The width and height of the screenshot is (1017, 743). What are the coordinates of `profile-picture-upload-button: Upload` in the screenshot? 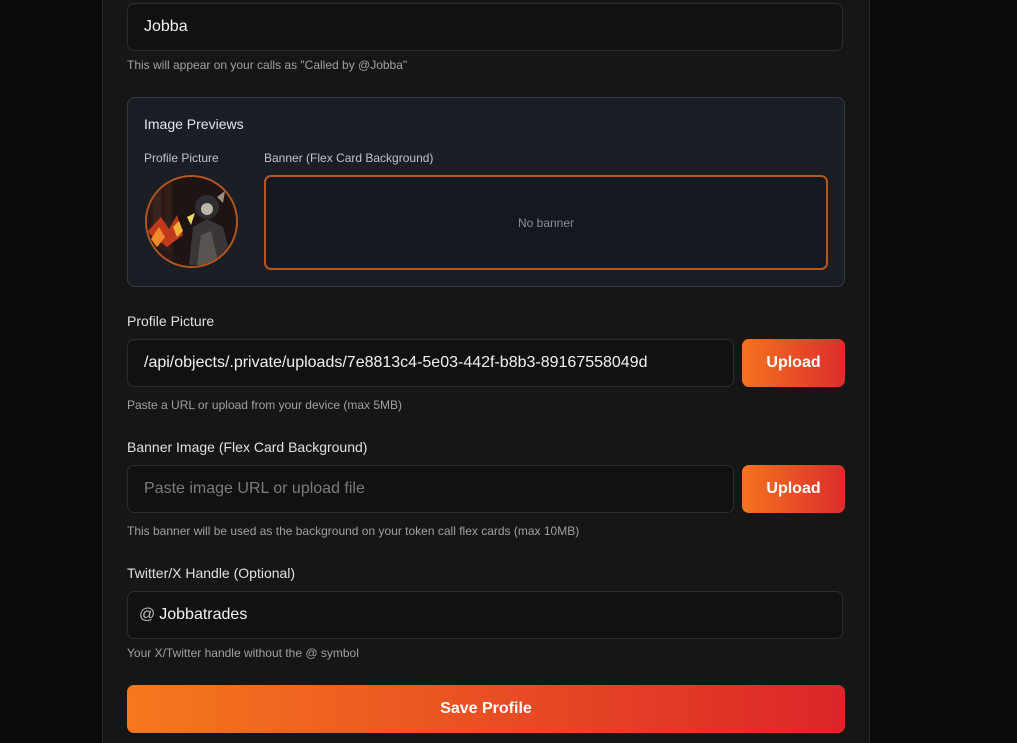 It's located at (793, 363).